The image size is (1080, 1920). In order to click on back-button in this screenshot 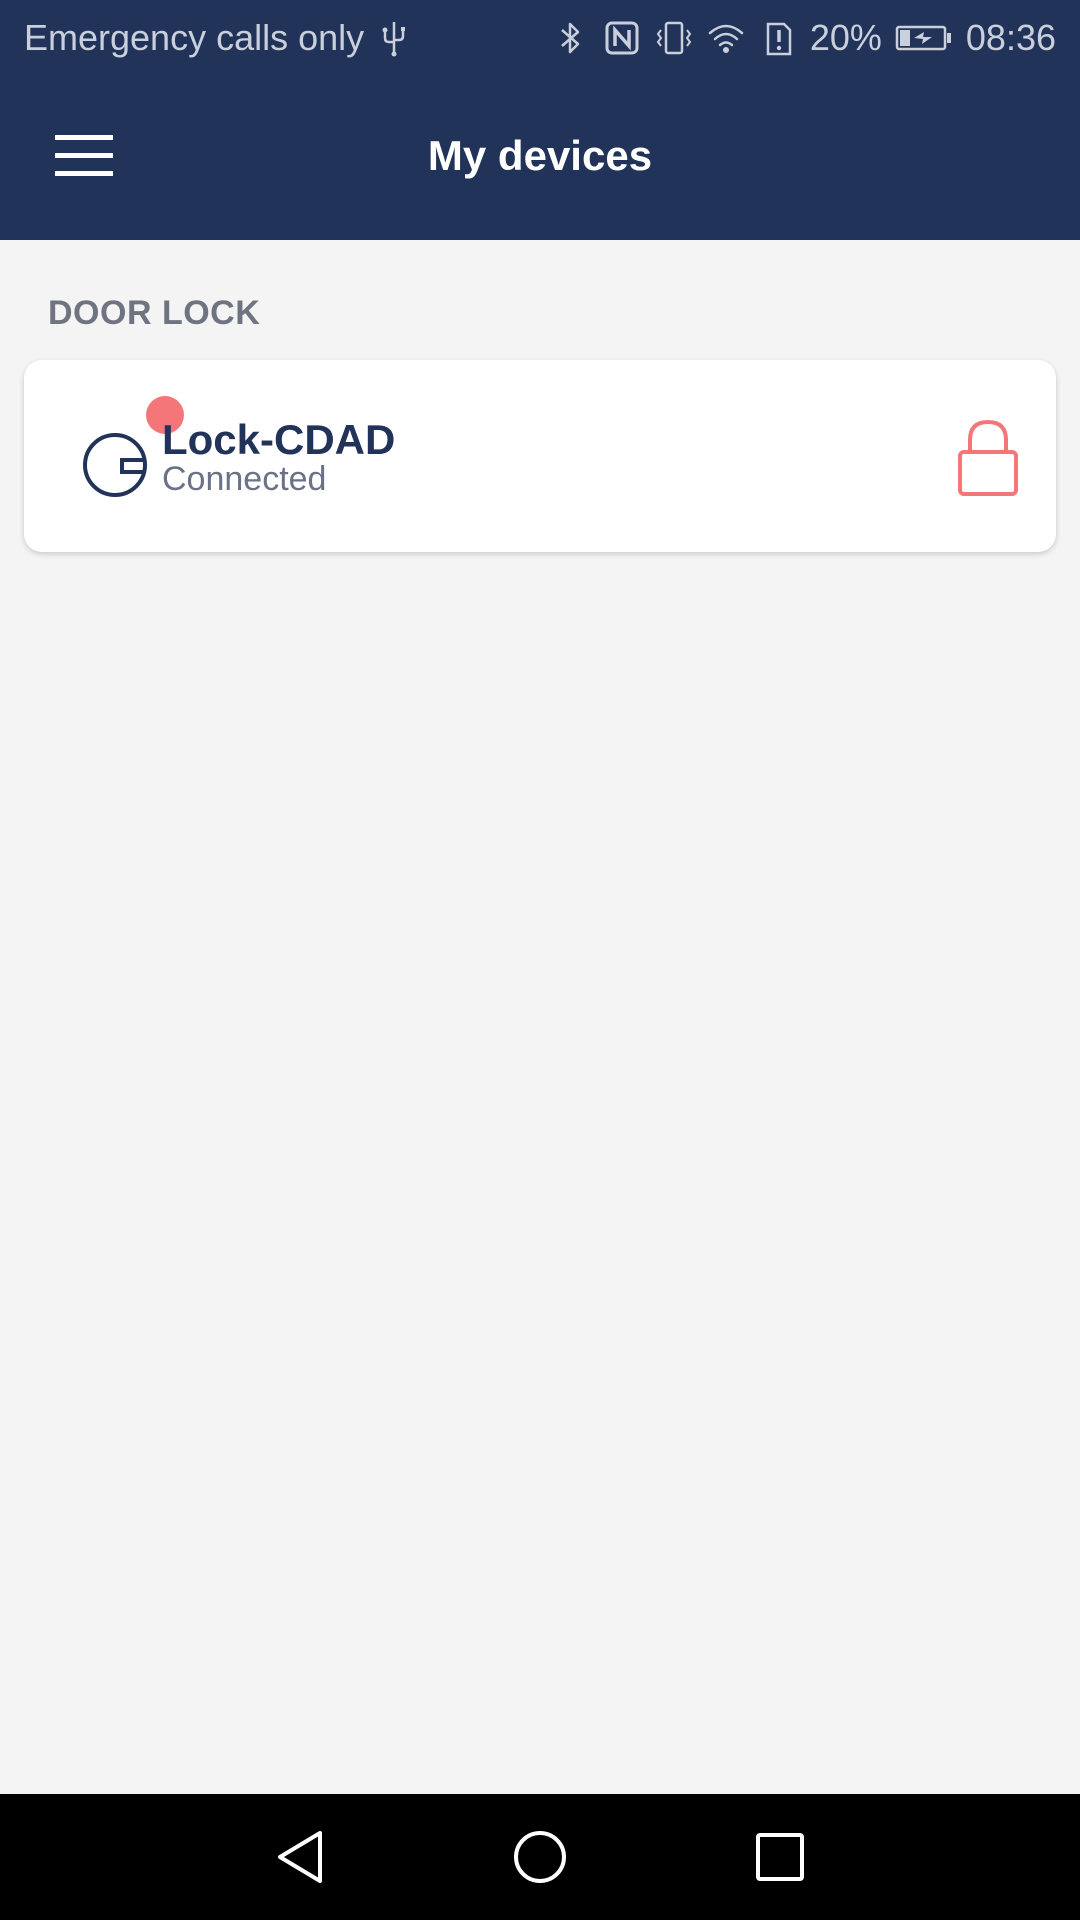, I will do `click(300, 1857)`.